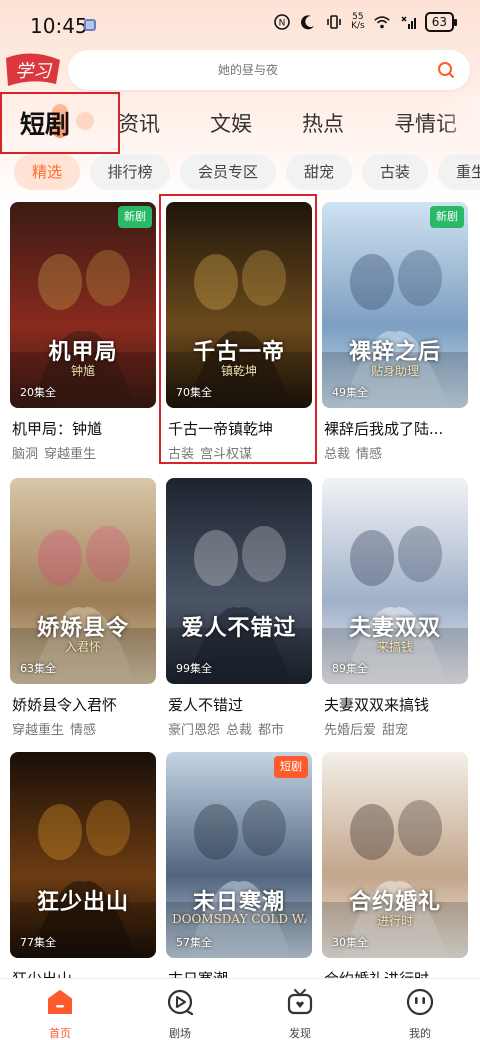 The image size is (480, 1040). Describe the element at coordinates (180, 1002) in the screenshot. I see `theater-icon` at that location.